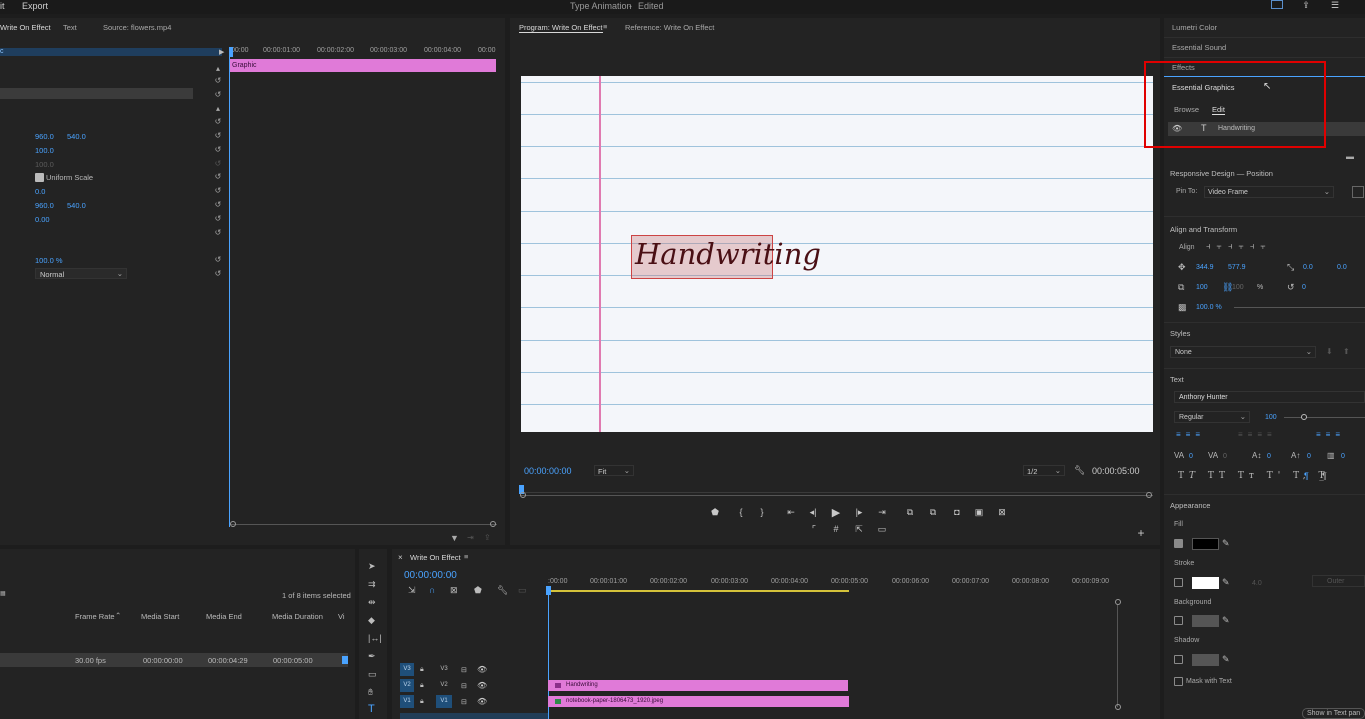  What do you see at coordinates (407, 669) in the screenshot?
I see `source-patch-v3: V3` at bounding box center [407, 669].